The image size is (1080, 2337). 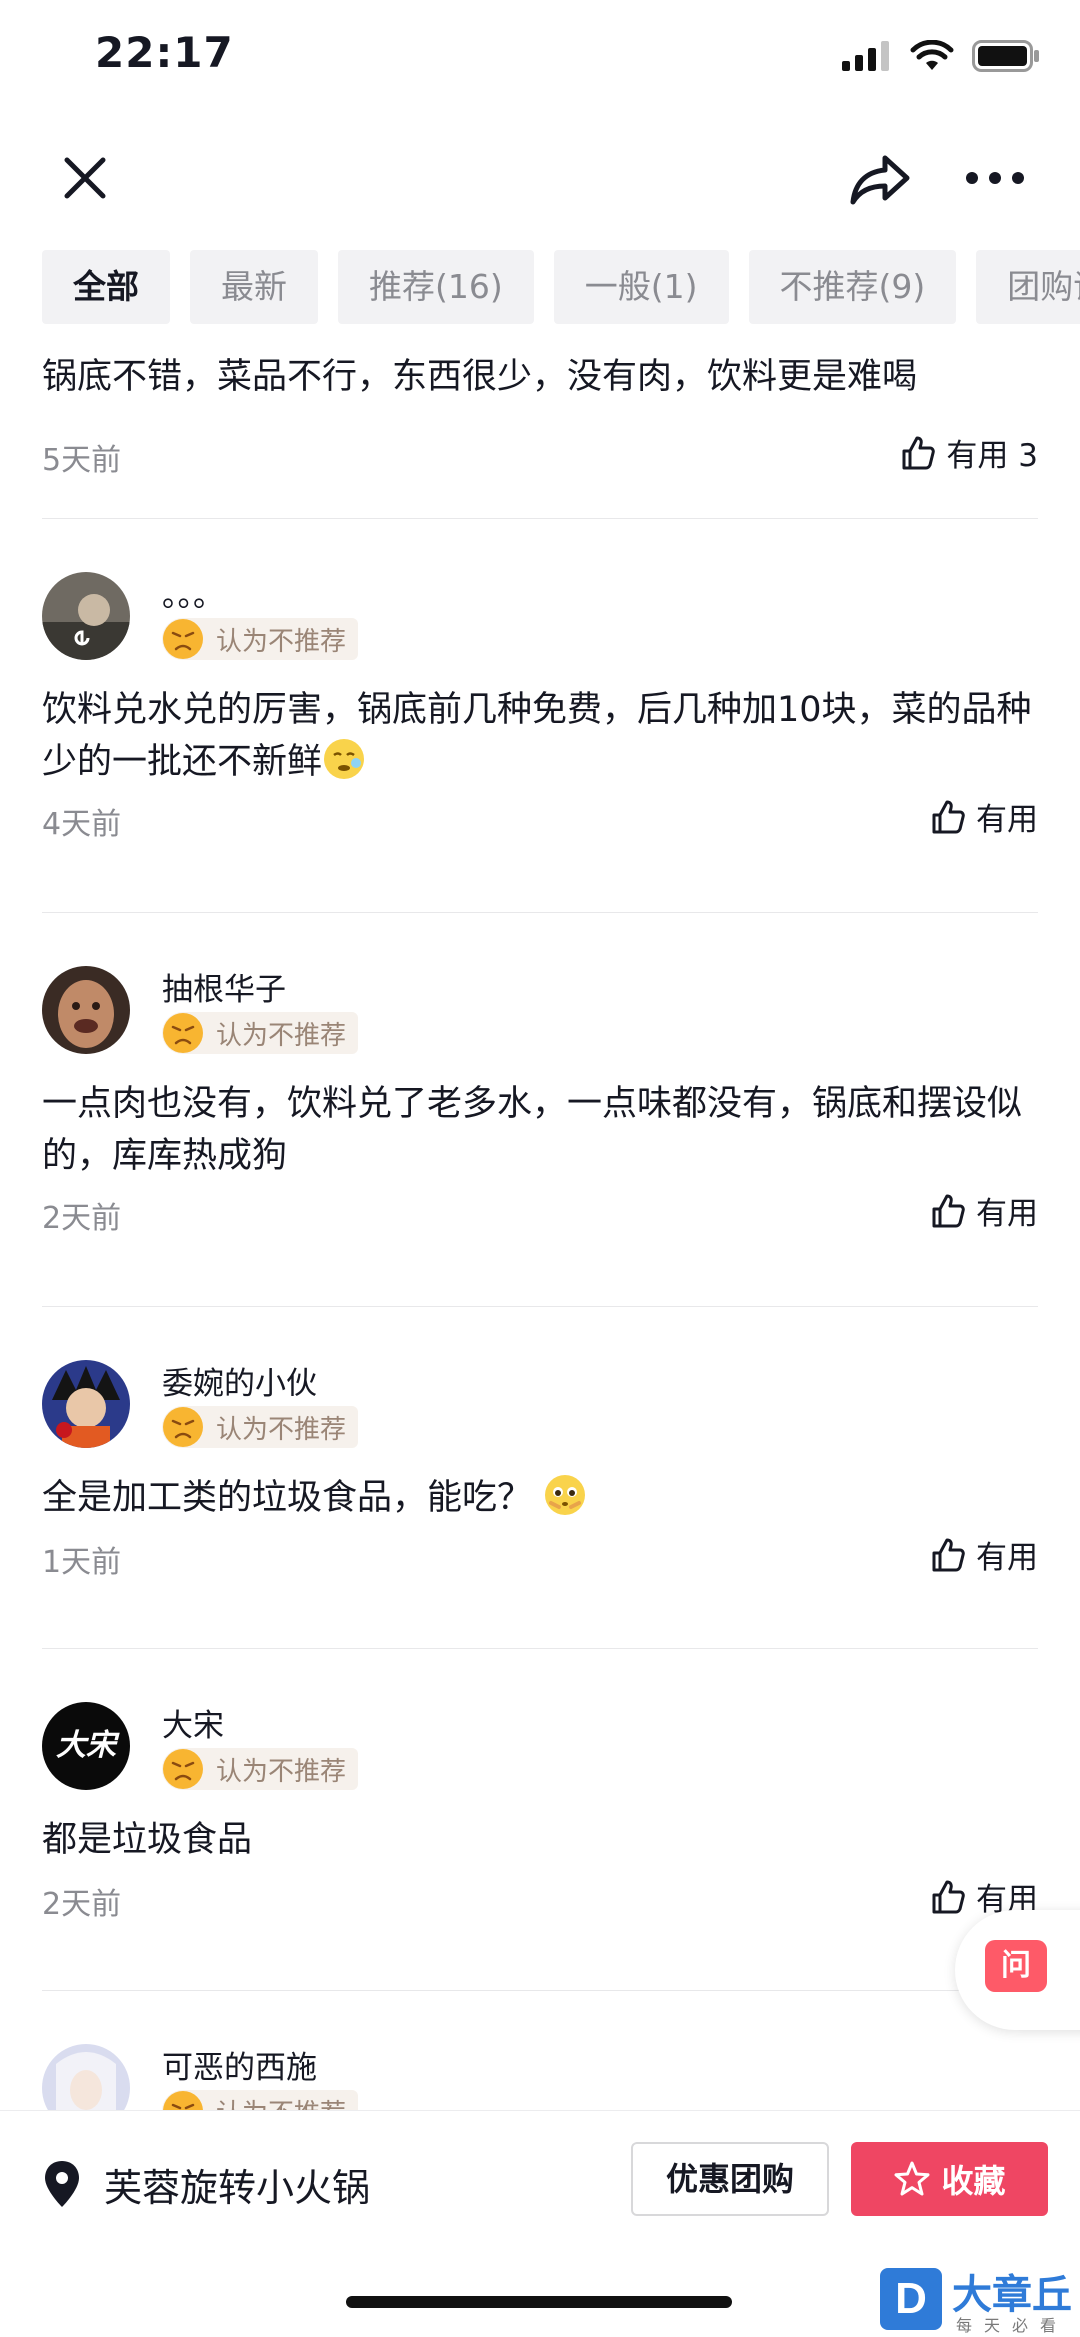 I want to click on review-text: 锅底不错，菜品不行，东西很少，没有肉，饮料更是难喝, so click(x=480, y=377).